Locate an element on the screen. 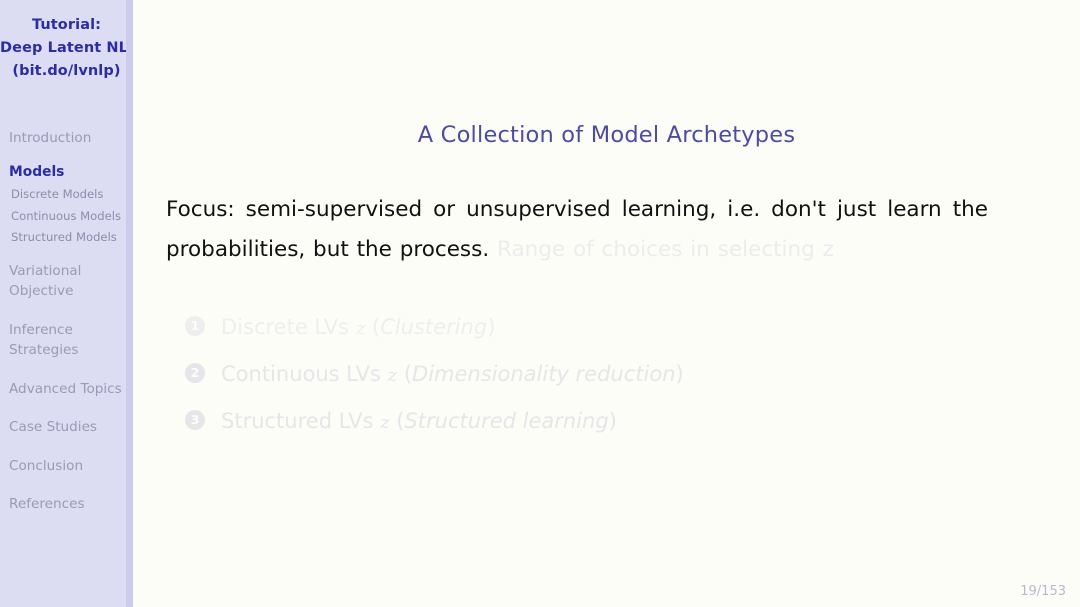  sidebar-item-inference-strategies: Inference Strategies is located at coordinates (66, 340).